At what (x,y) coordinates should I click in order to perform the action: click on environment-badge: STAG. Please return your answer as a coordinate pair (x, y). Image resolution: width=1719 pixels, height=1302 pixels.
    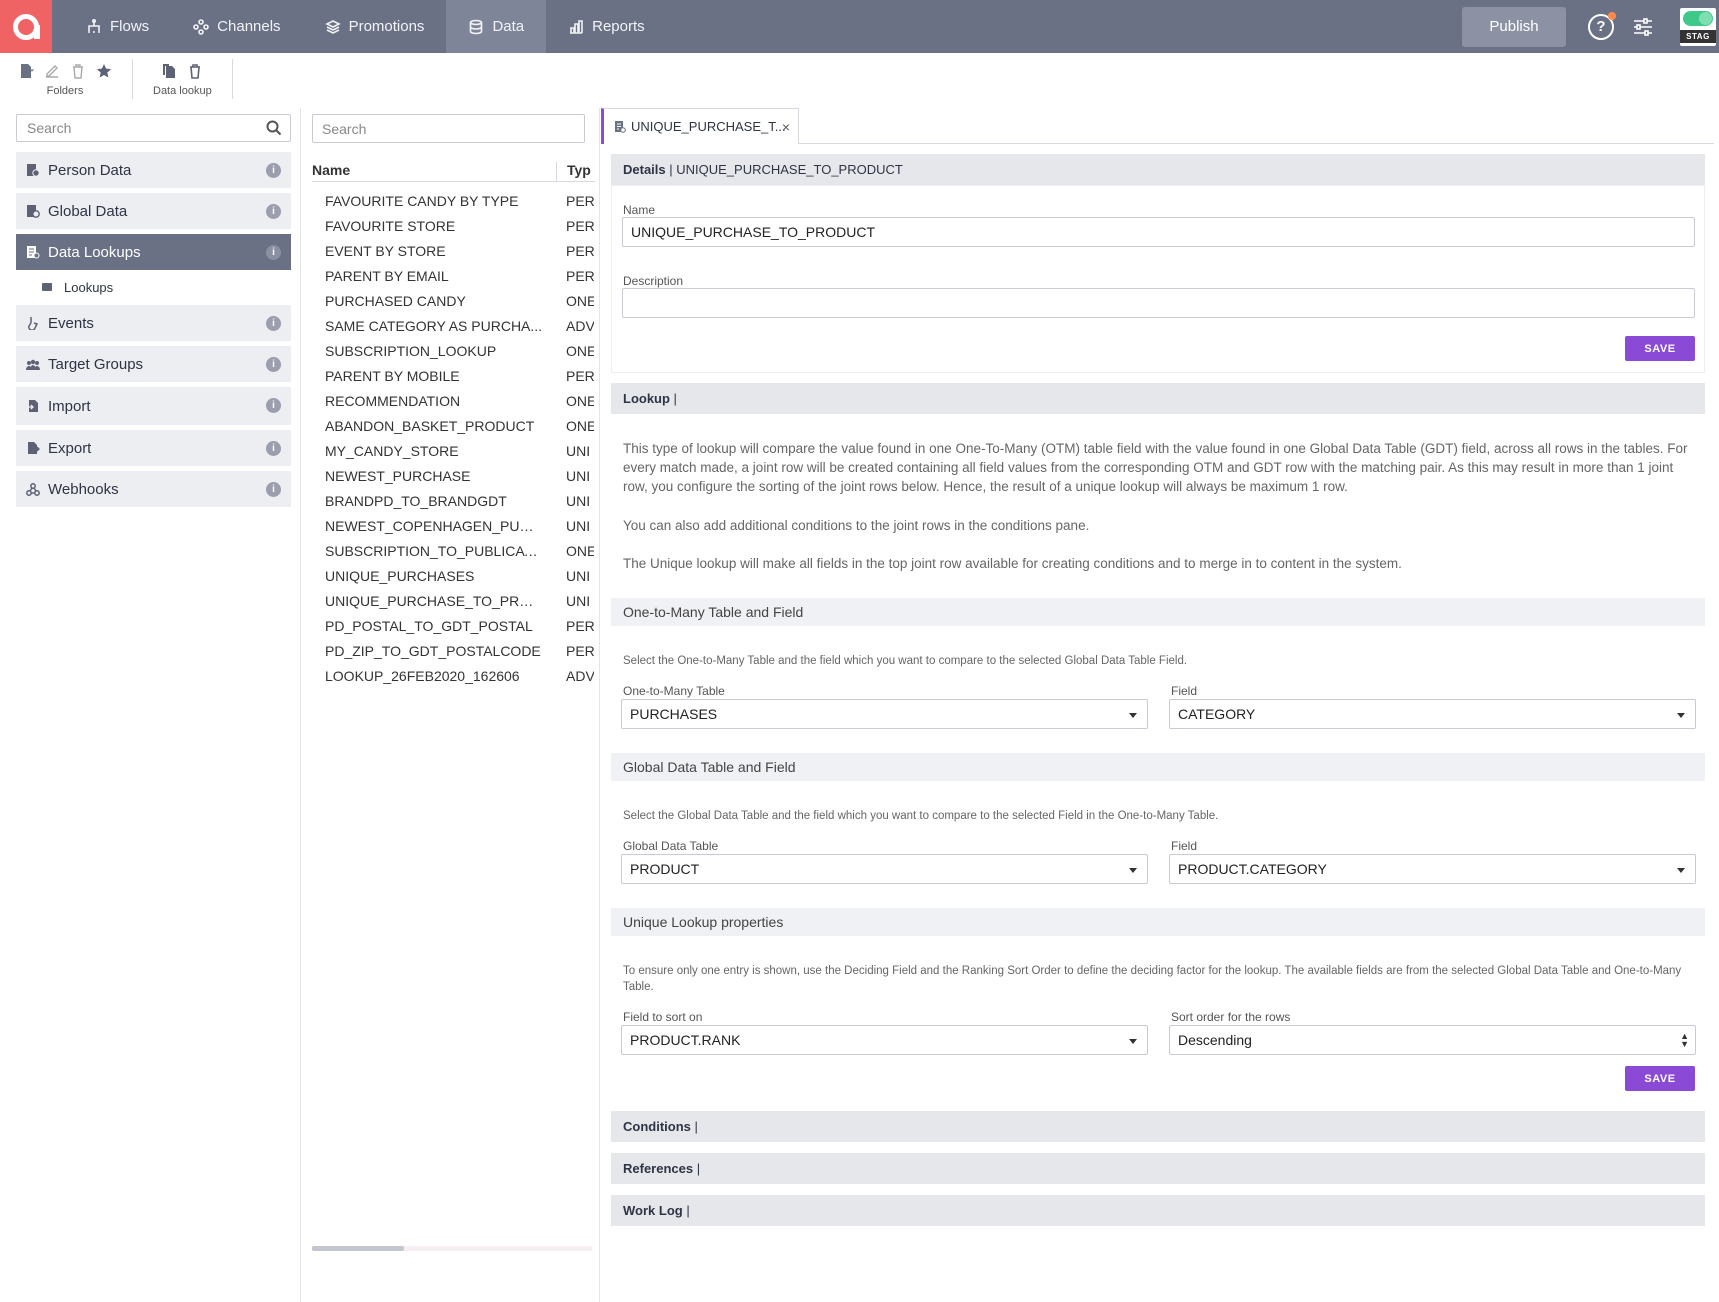
    Looking at the image, I should click on (1698, 26).